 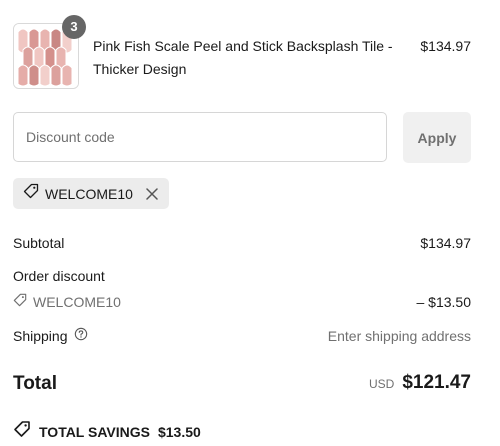 I want to click on total-savings: TOTAL SAVINGS $13.50, so click(x=107, y=431).